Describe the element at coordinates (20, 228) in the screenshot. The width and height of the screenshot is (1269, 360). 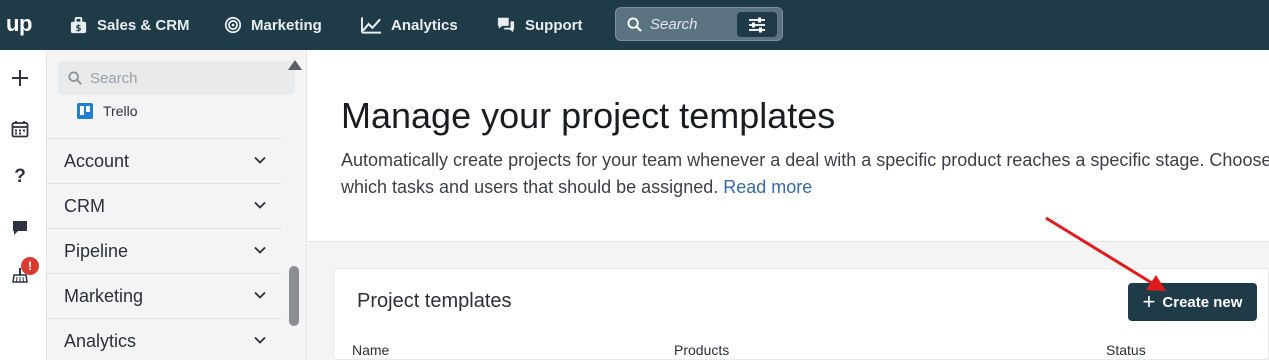
I see `chat-icon` at that location.